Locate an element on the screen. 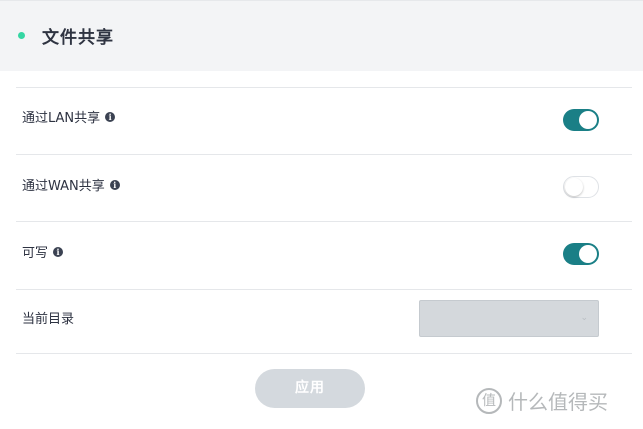 The width and height of the screenshot is (643, 429). setting-wan-share: 通过WAN共享 i is located at coordinates (71, 184).